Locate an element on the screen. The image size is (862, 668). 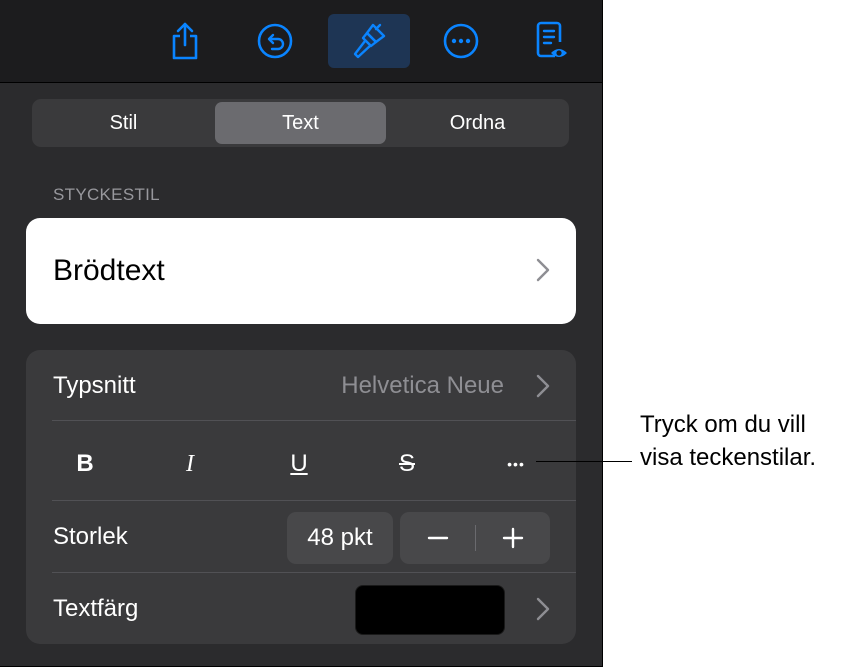
callout-line is located at coordinates (584, 461).